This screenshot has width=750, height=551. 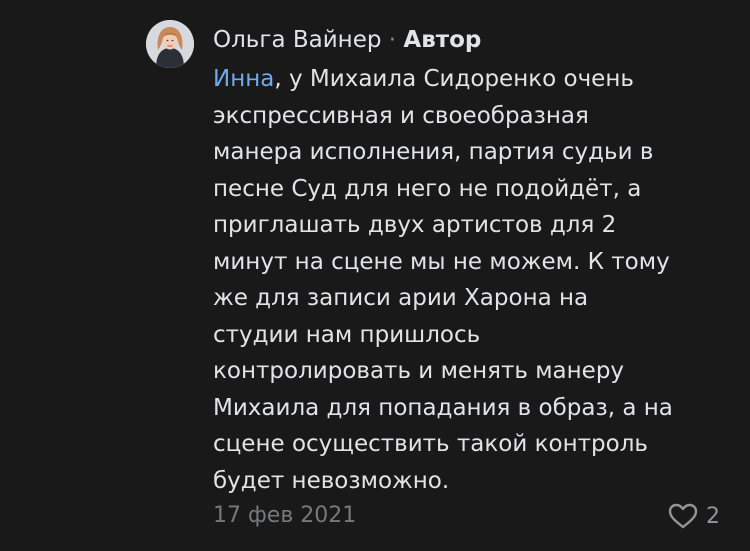 What do you see at coordinates (401, 115) in the screenshot?
I see `comment-line: экспрессивная и своеобразная` at bounding box center [401, 115].